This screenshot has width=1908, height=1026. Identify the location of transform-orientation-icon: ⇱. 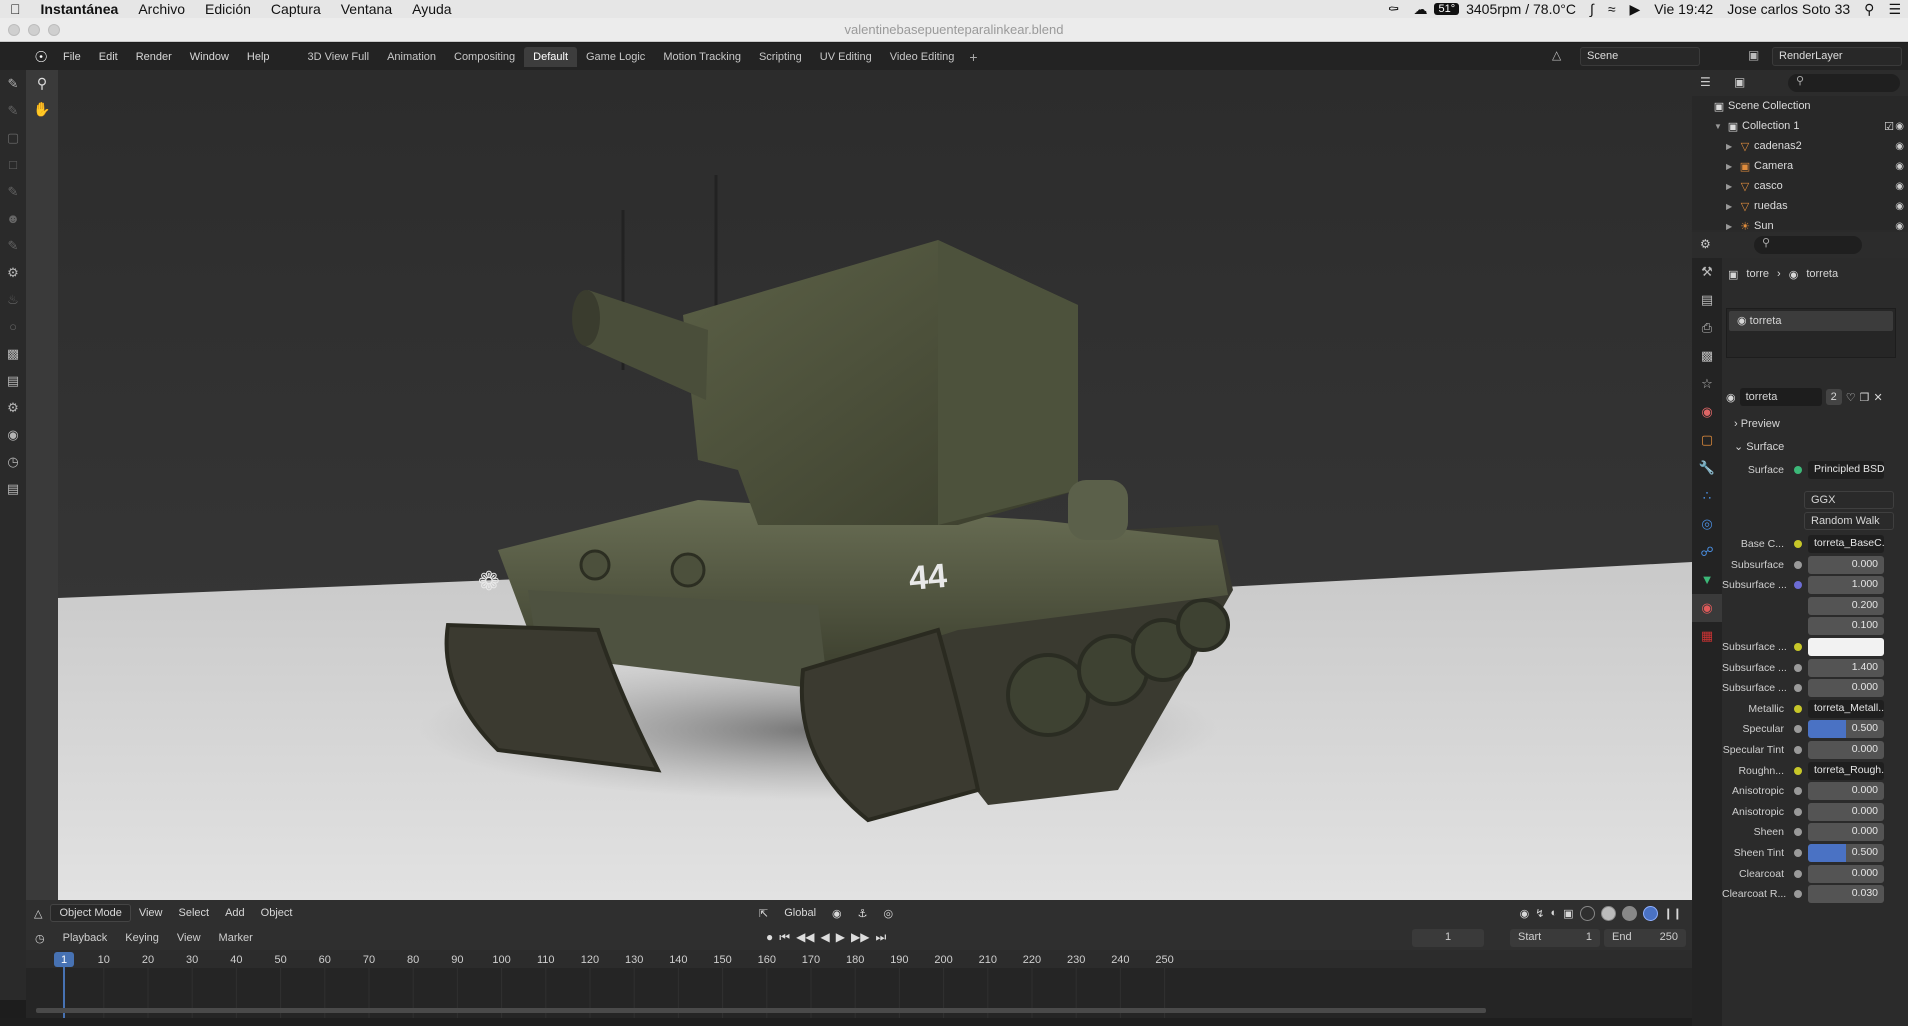
(763, 913).